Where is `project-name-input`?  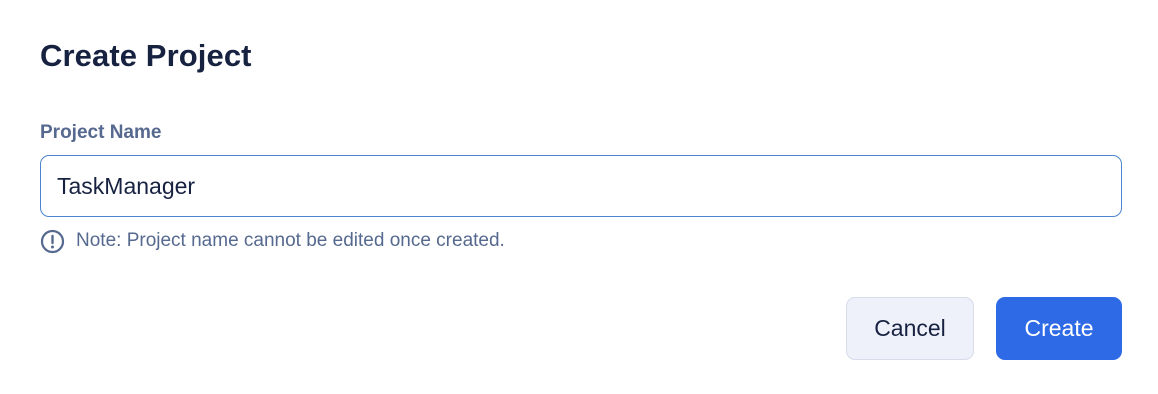 project-name-input is located at coordinates (581, 186).